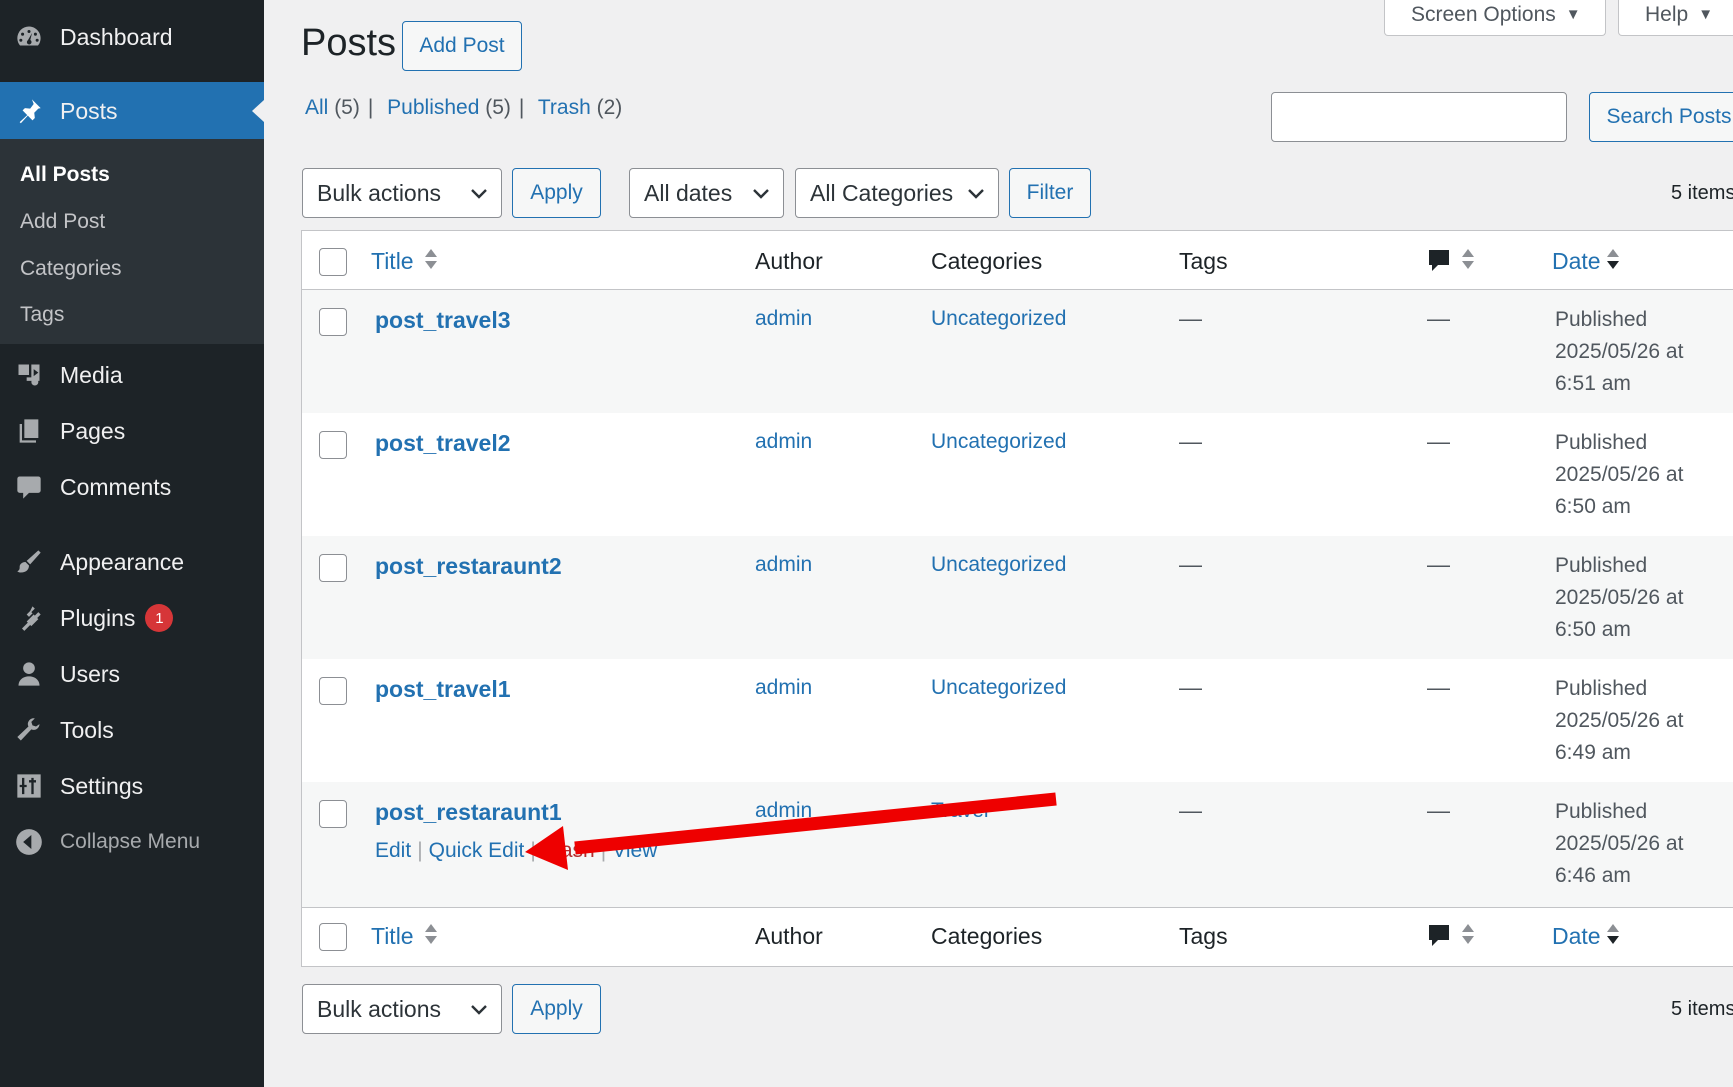  I want to click on quick-edit-link: Quick Edit, so click(477, 850).